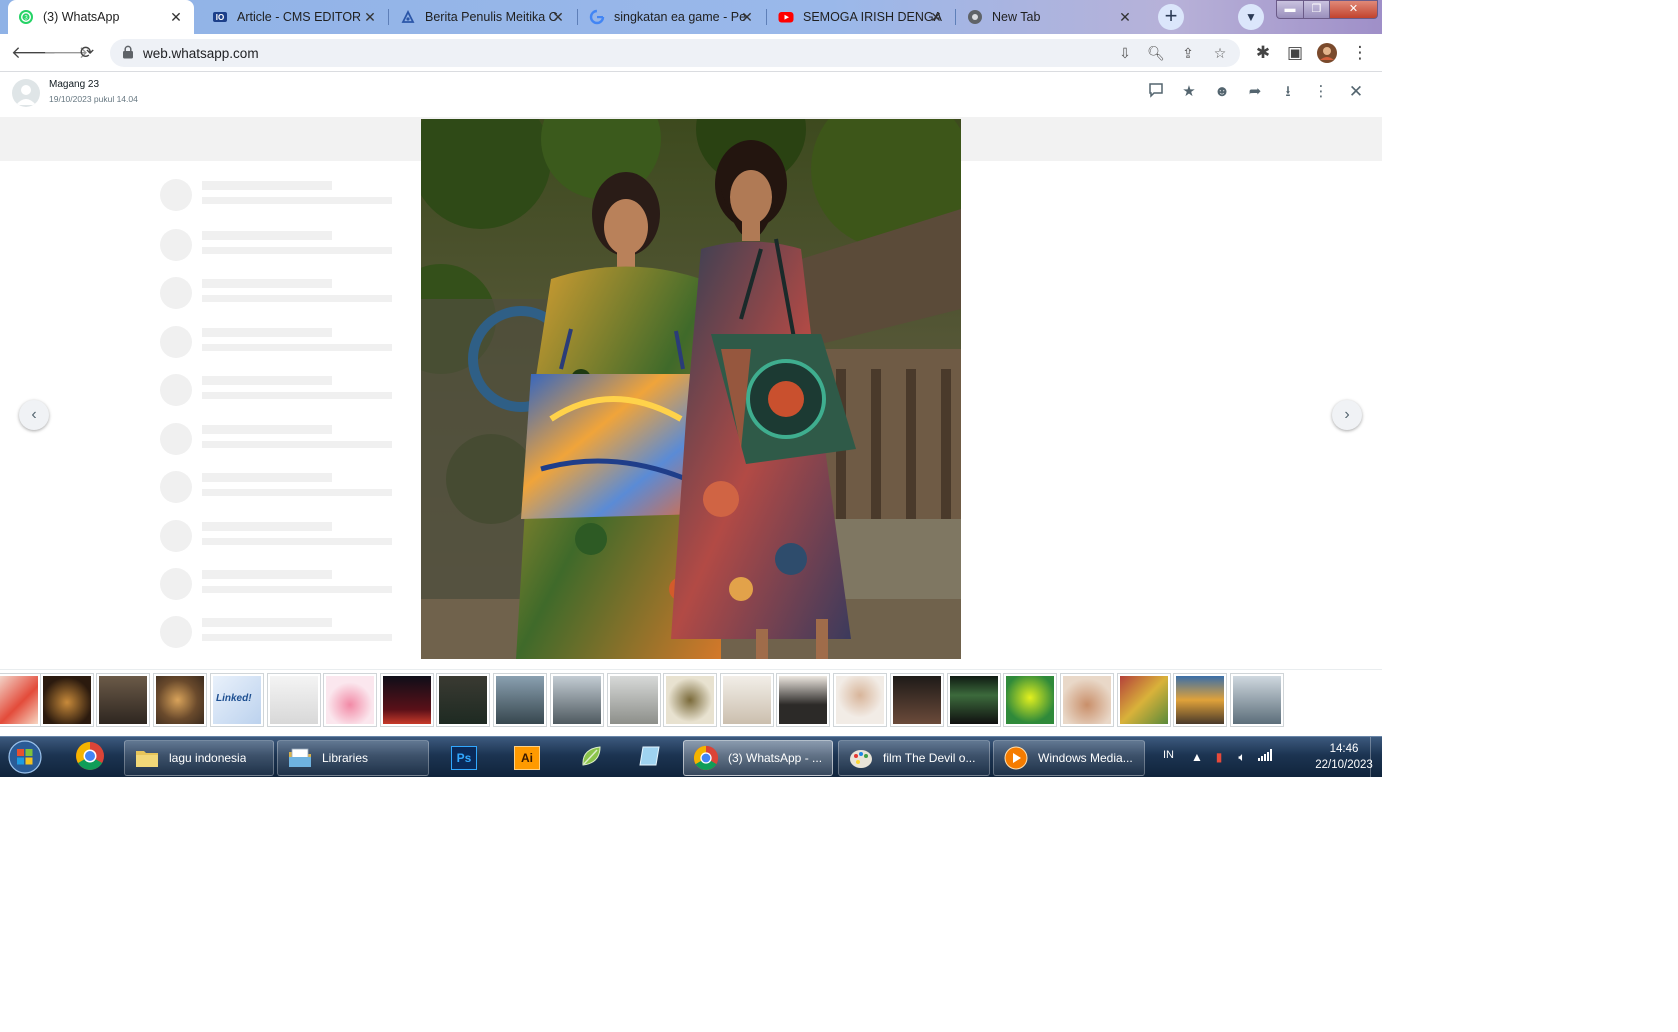  I want to click on power-icon: ▮, so click(1219, 757).